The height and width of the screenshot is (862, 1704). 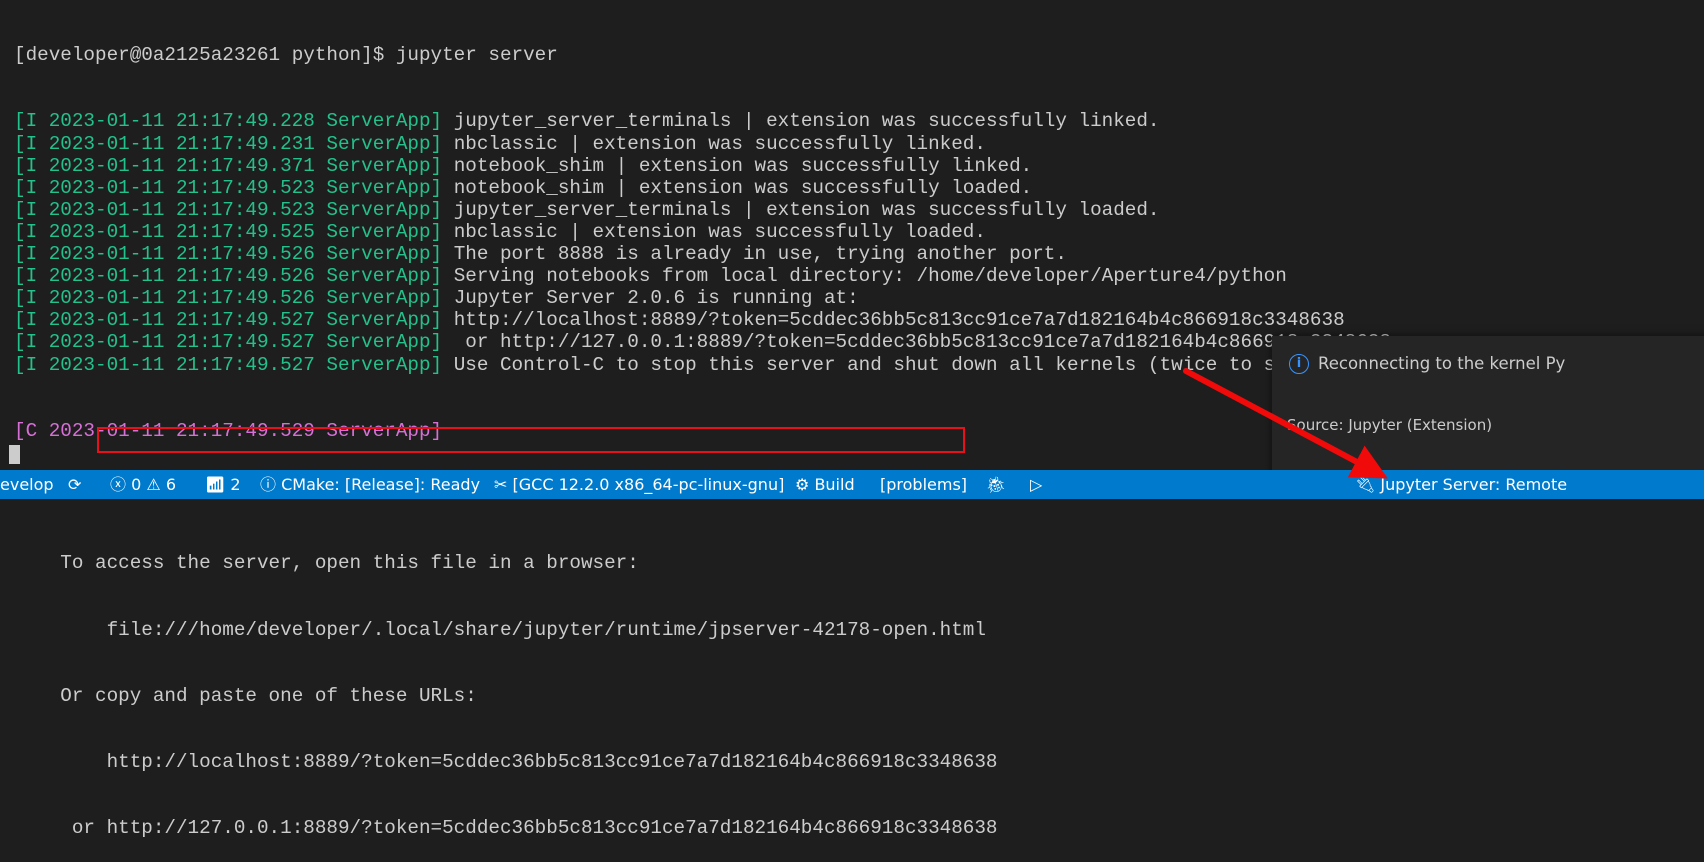 I want to click on build-label: Build, so click(x=834, y=484).